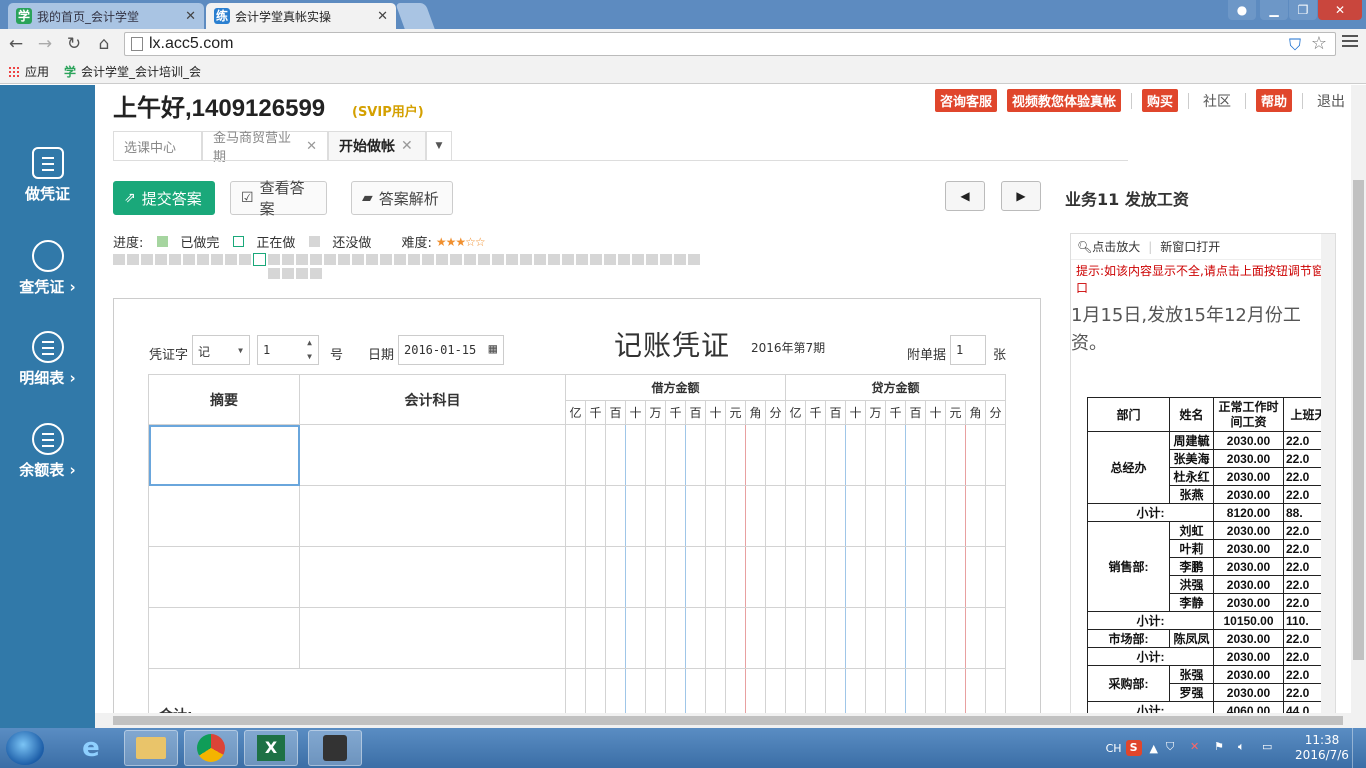 This screenshot has width=1366, height=768. Describe the element at coordinates (1328, 480) in the screenshot. I see `panel-scrollbar` at that location.